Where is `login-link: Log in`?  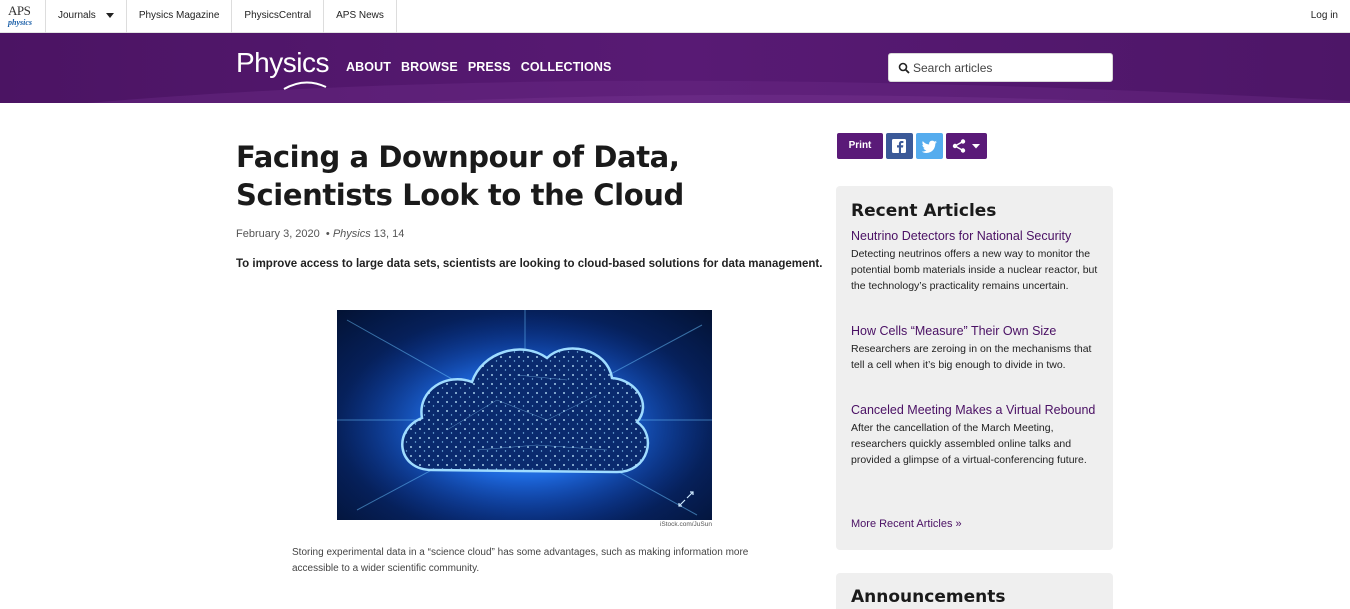
login-link: Log in is located at coordinates (1324, 16).